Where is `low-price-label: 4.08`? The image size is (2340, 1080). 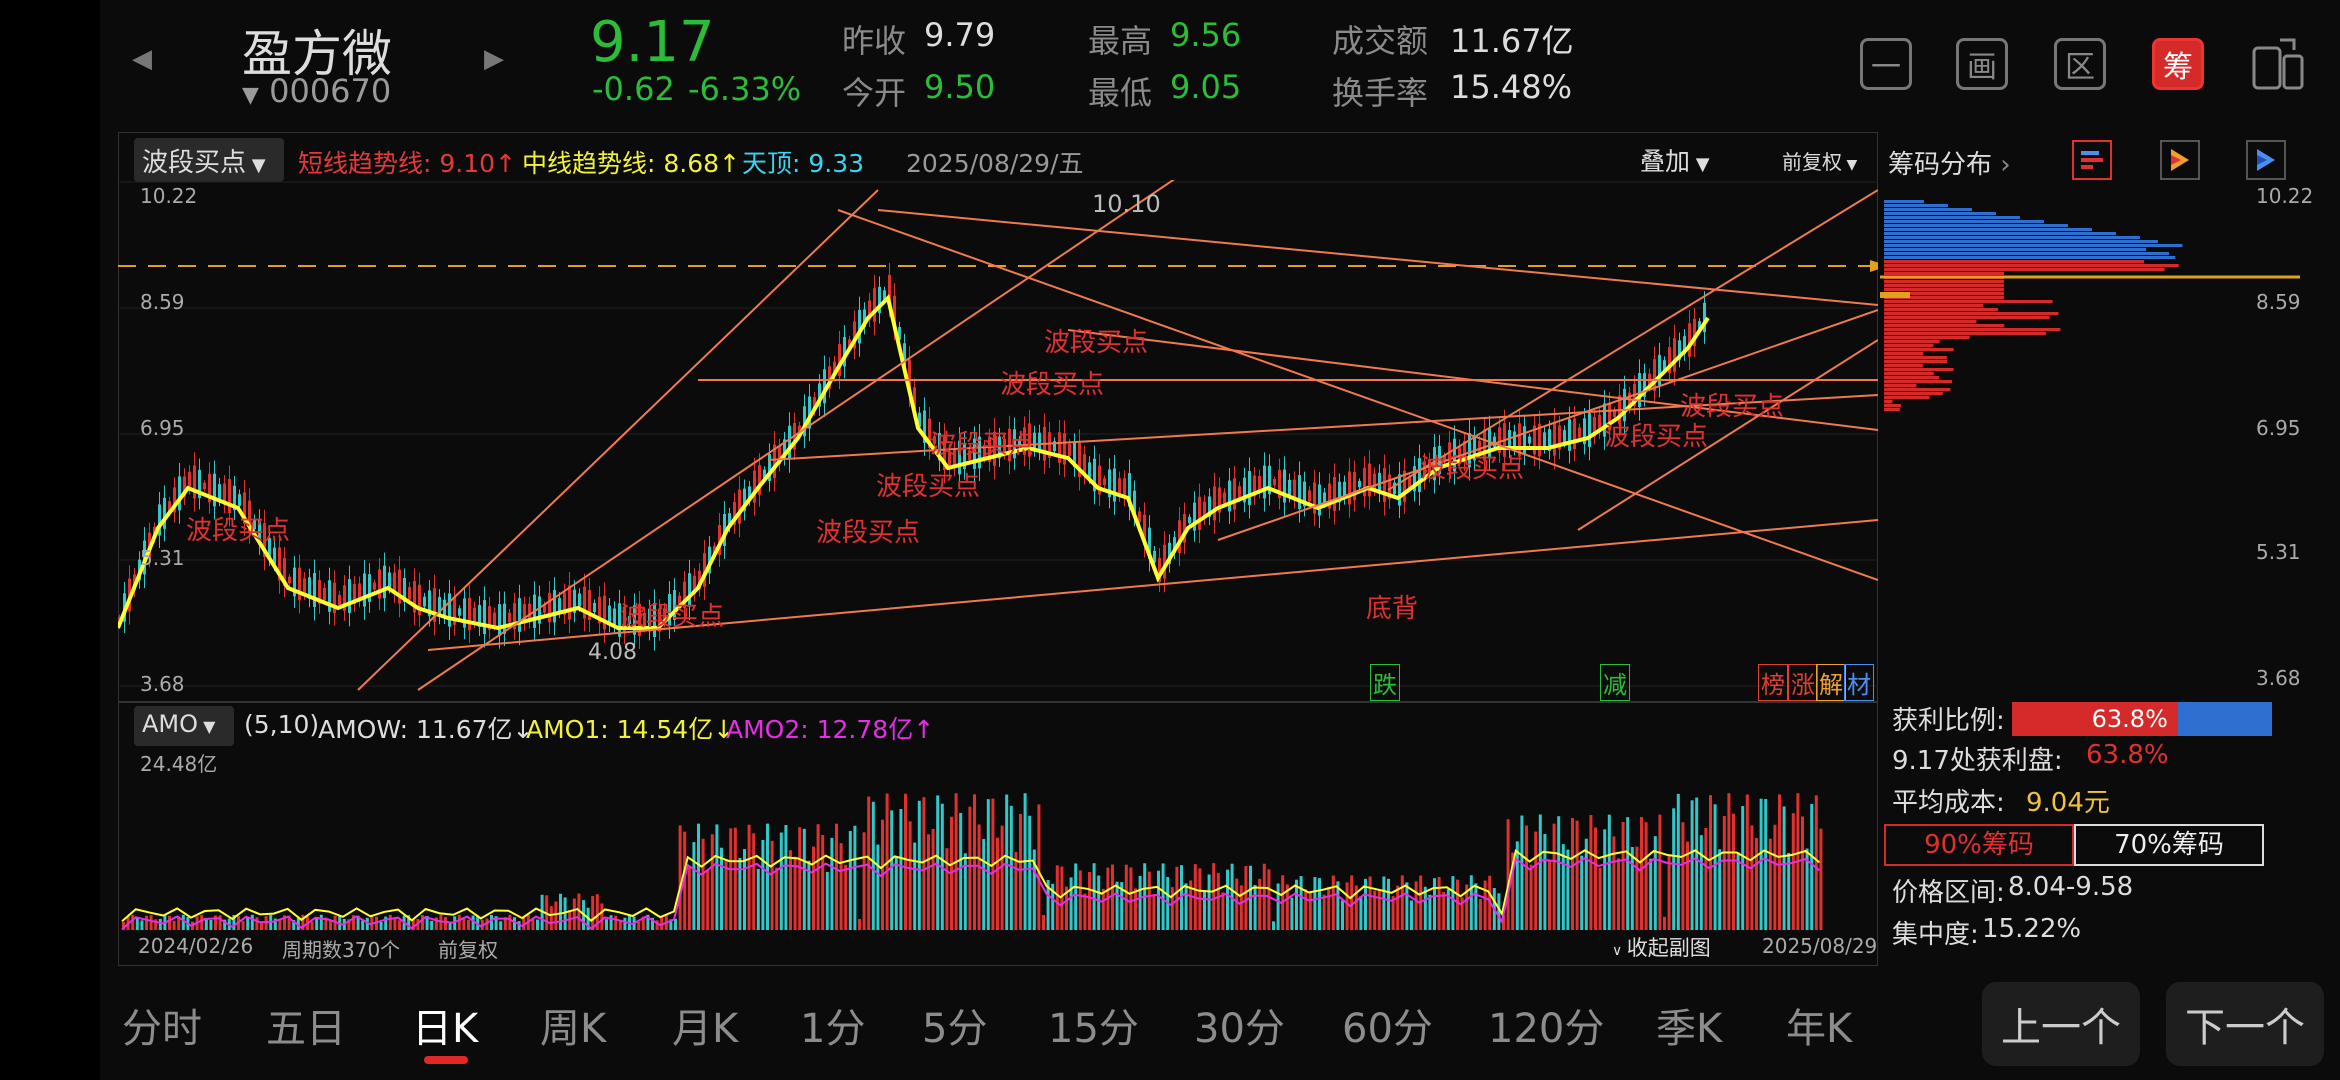 low-price-label: 4.08 is located at coordinates (612, 652).